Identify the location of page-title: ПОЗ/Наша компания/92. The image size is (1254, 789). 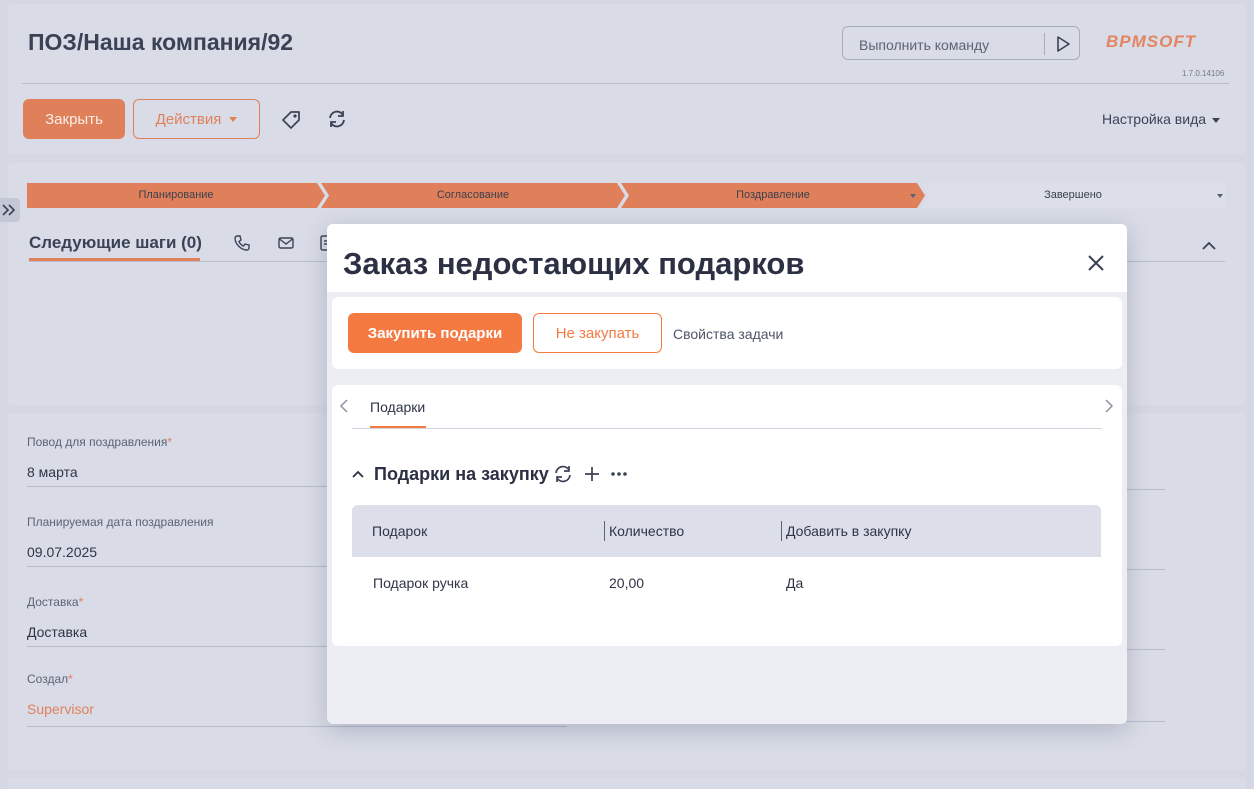
(161, 42).